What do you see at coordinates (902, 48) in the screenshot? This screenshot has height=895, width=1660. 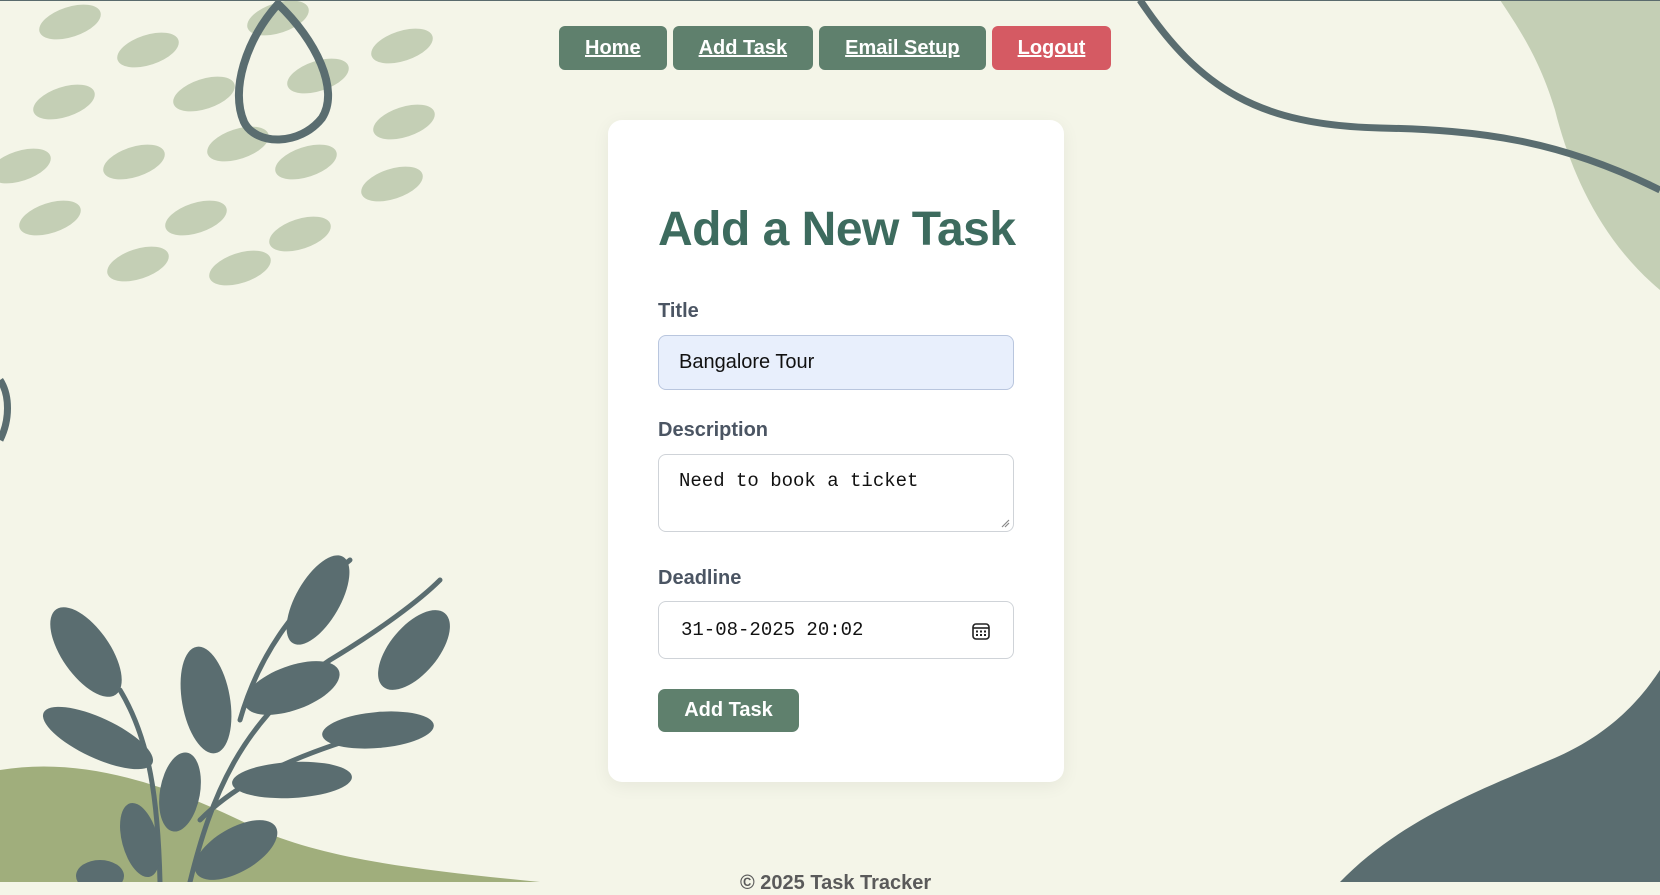 I see `nav-email-setup-link: Email Setup` at bounding box center [902, 48].